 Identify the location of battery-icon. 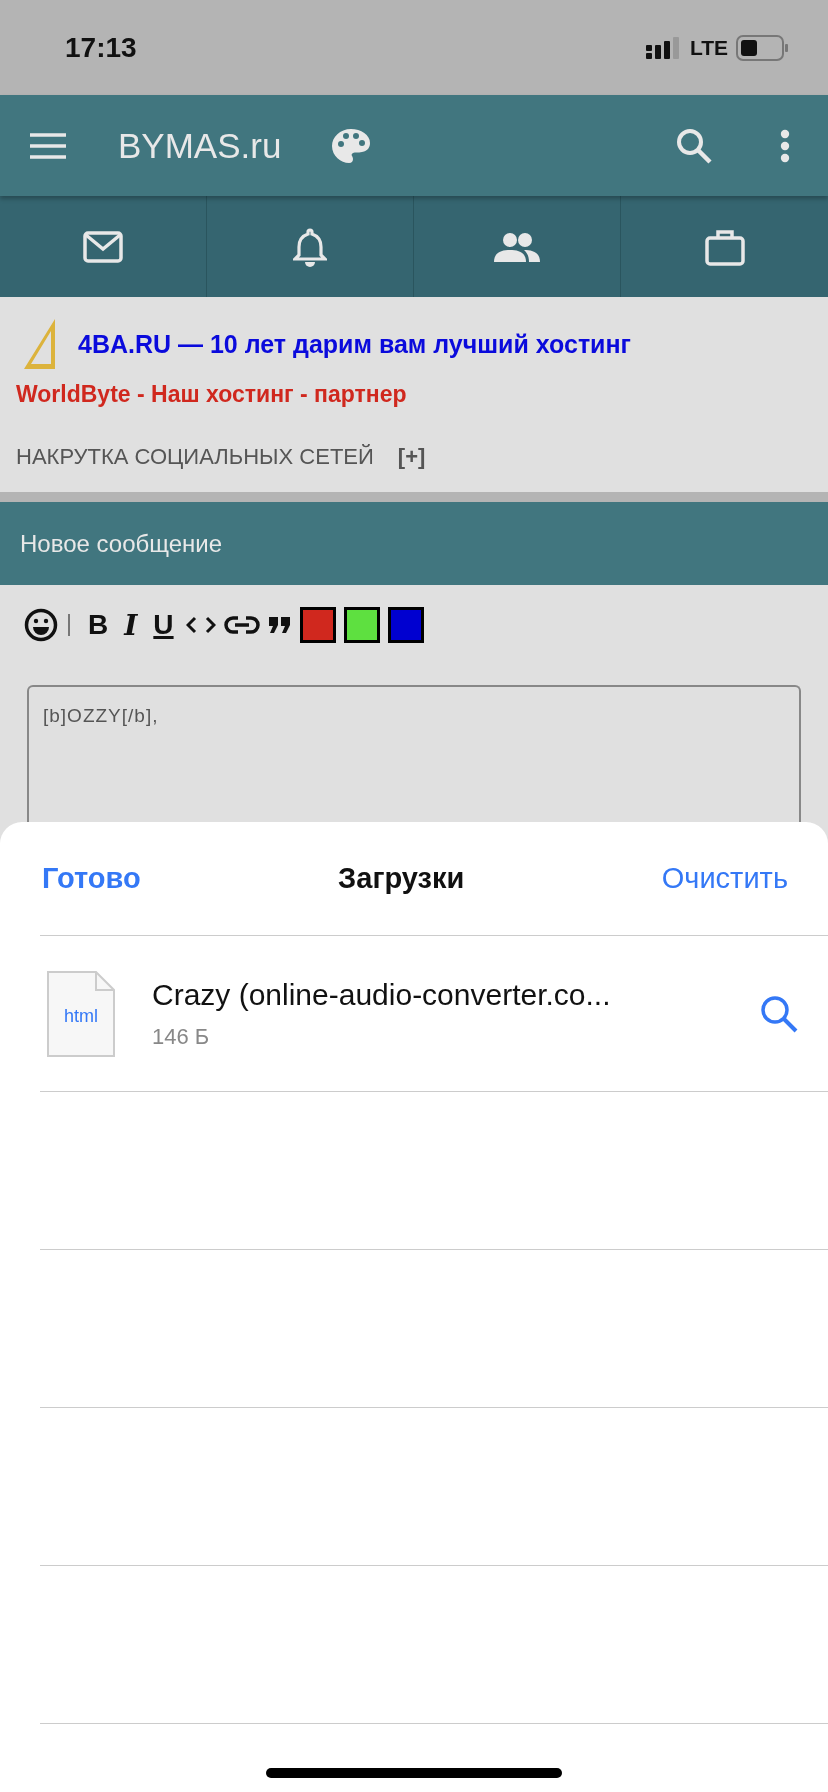
(762, 47).